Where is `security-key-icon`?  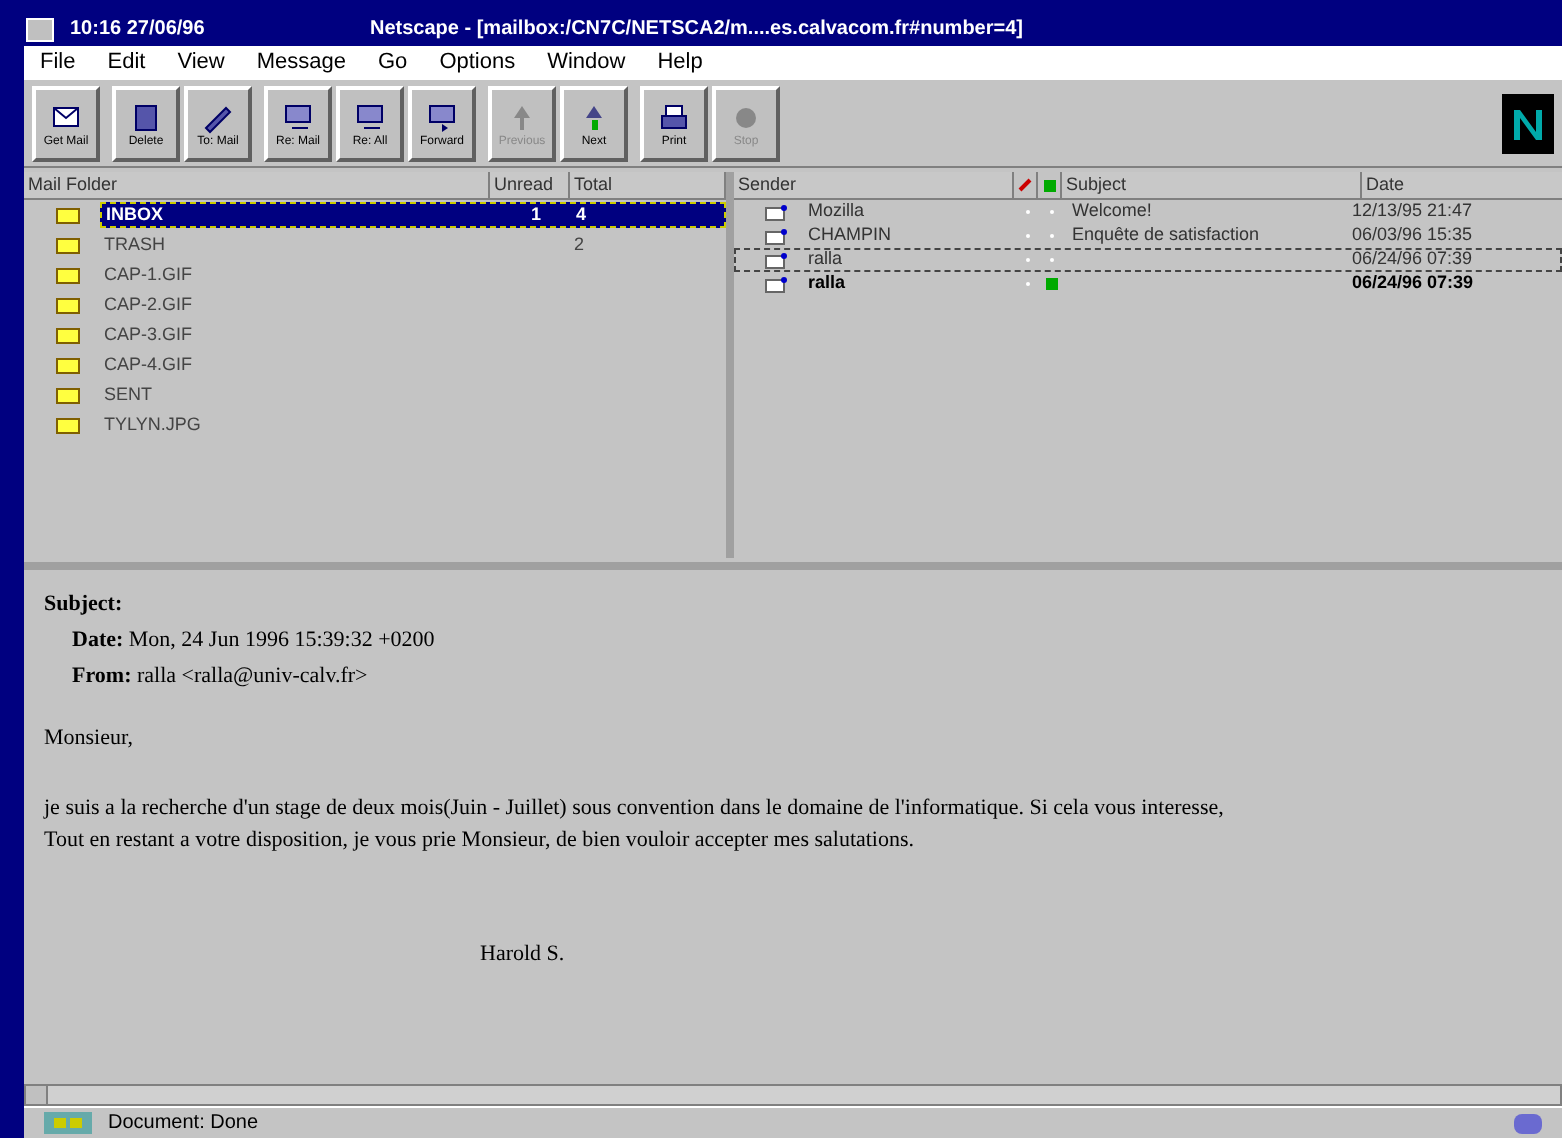
security-key-icon is located at coordinates (68, 1123).